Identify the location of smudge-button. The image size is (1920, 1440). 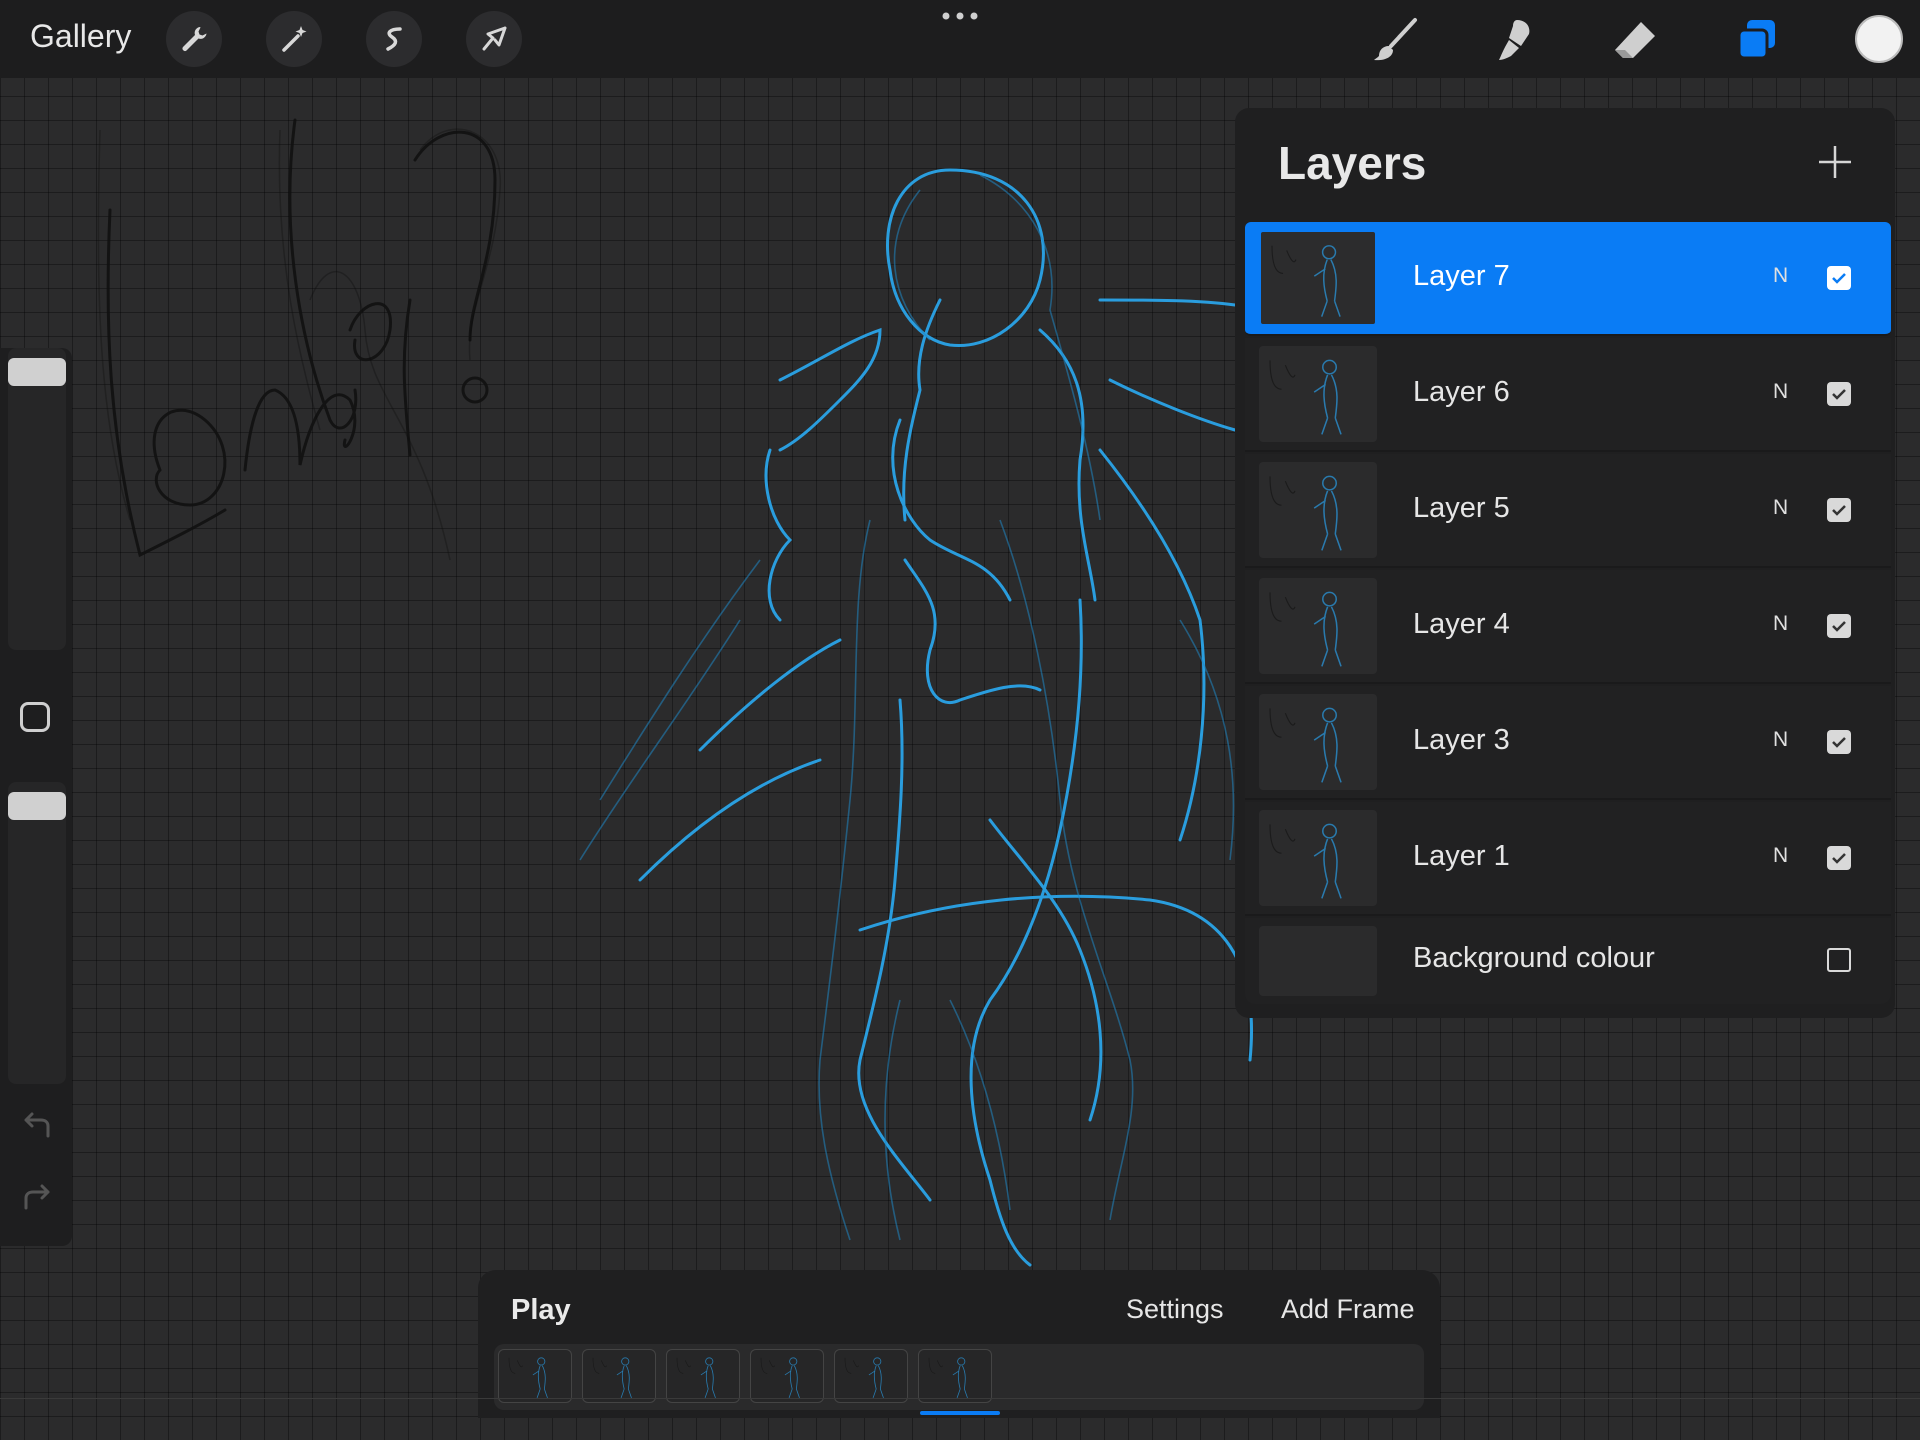
(1515, 40).